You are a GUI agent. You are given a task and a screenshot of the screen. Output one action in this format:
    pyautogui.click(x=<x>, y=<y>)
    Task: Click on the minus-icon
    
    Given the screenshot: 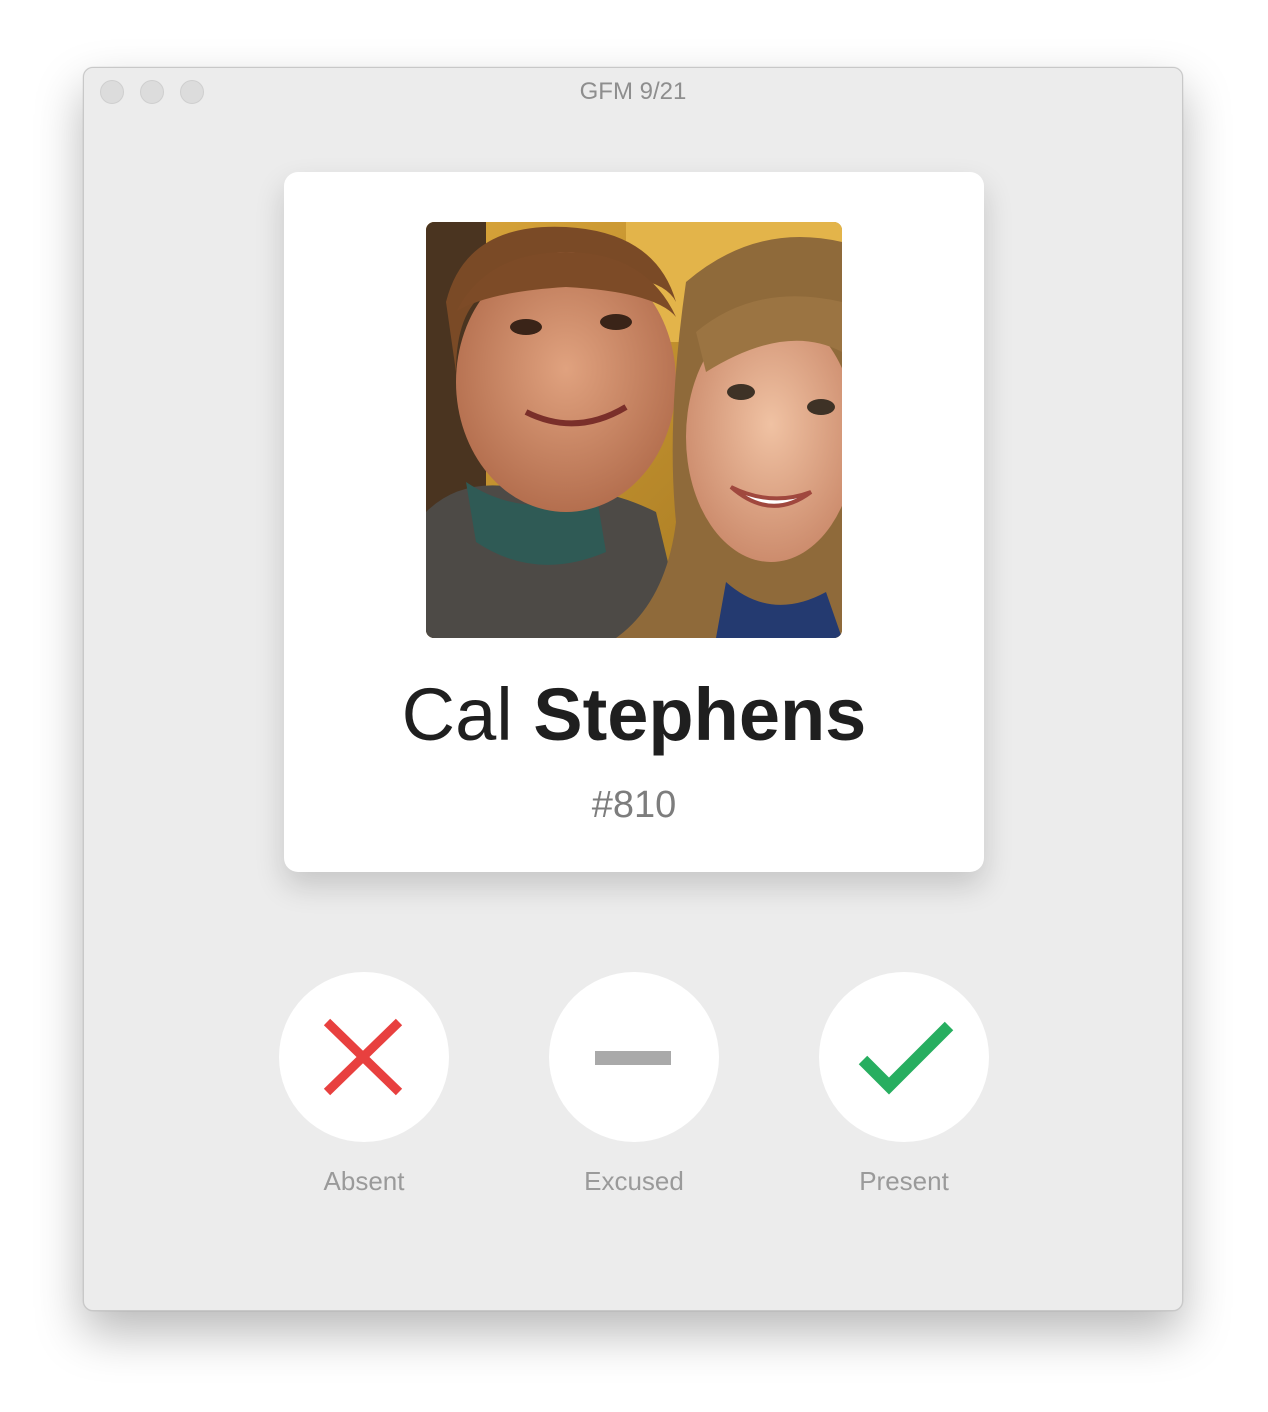 What is the action you would take?
    pyautogui.click(x=633, y=1058)
    